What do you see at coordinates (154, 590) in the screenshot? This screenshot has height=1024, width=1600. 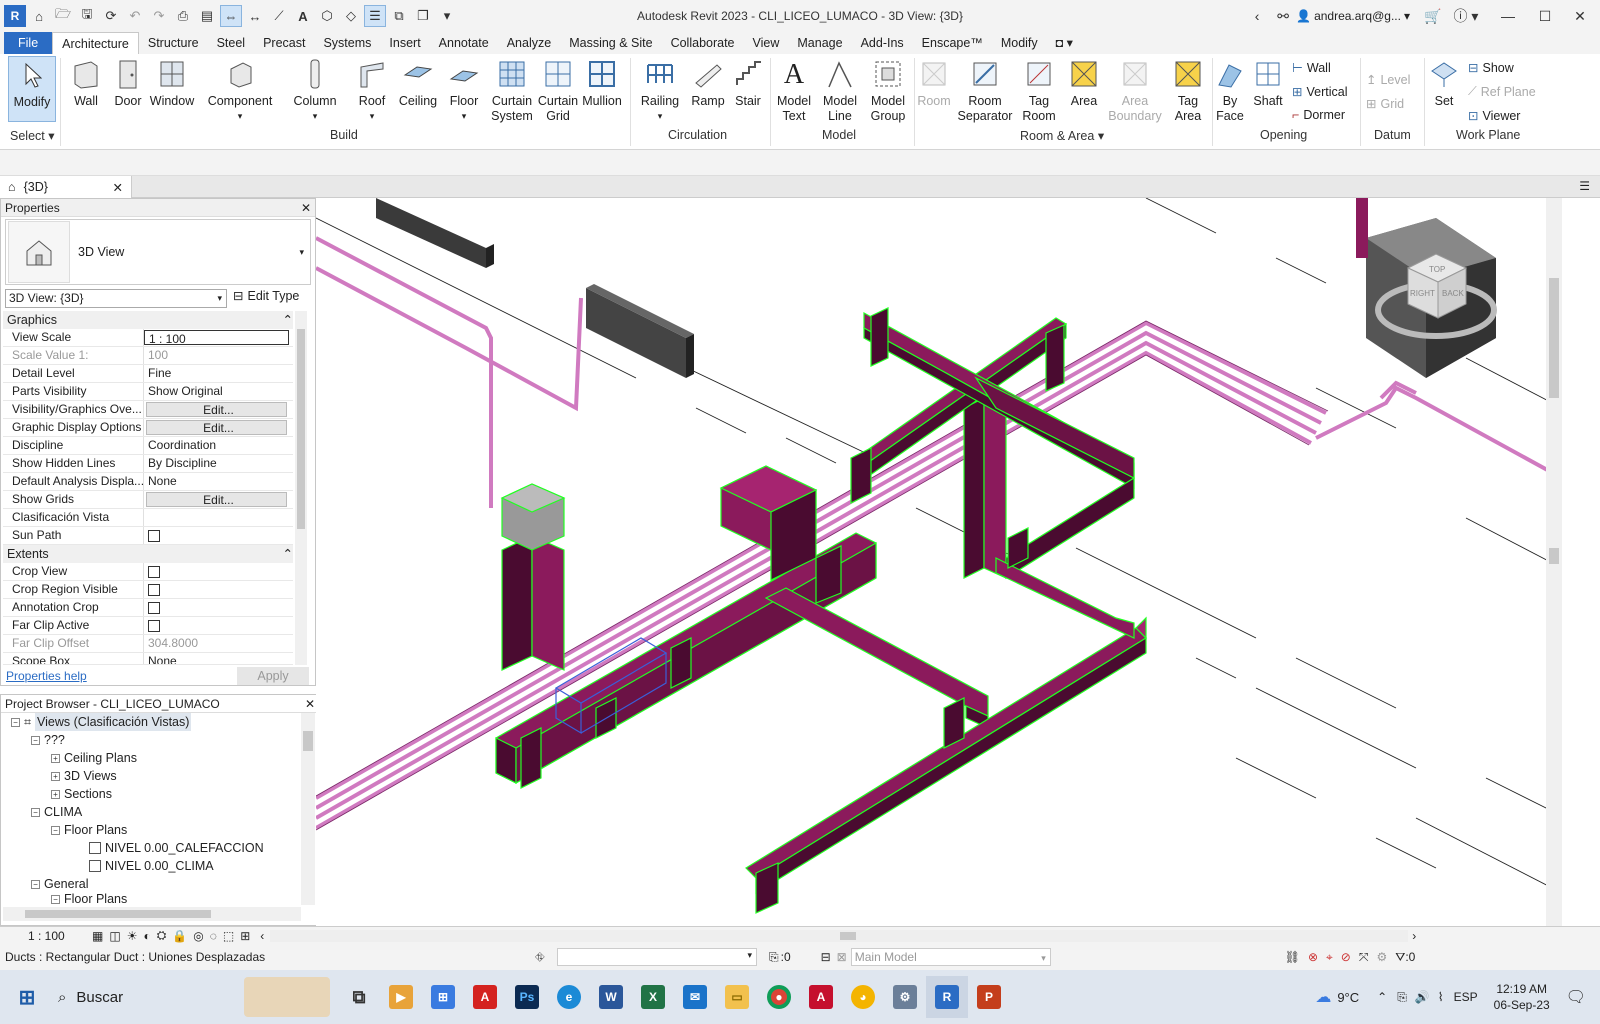 I see `crop-region-checkbox` at bounding box center [154, 590].